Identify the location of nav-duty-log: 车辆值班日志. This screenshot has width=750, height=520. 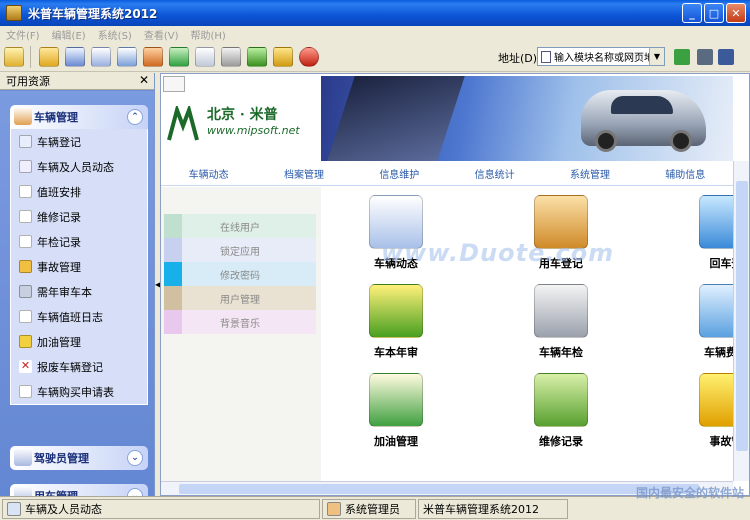
(79, 316).